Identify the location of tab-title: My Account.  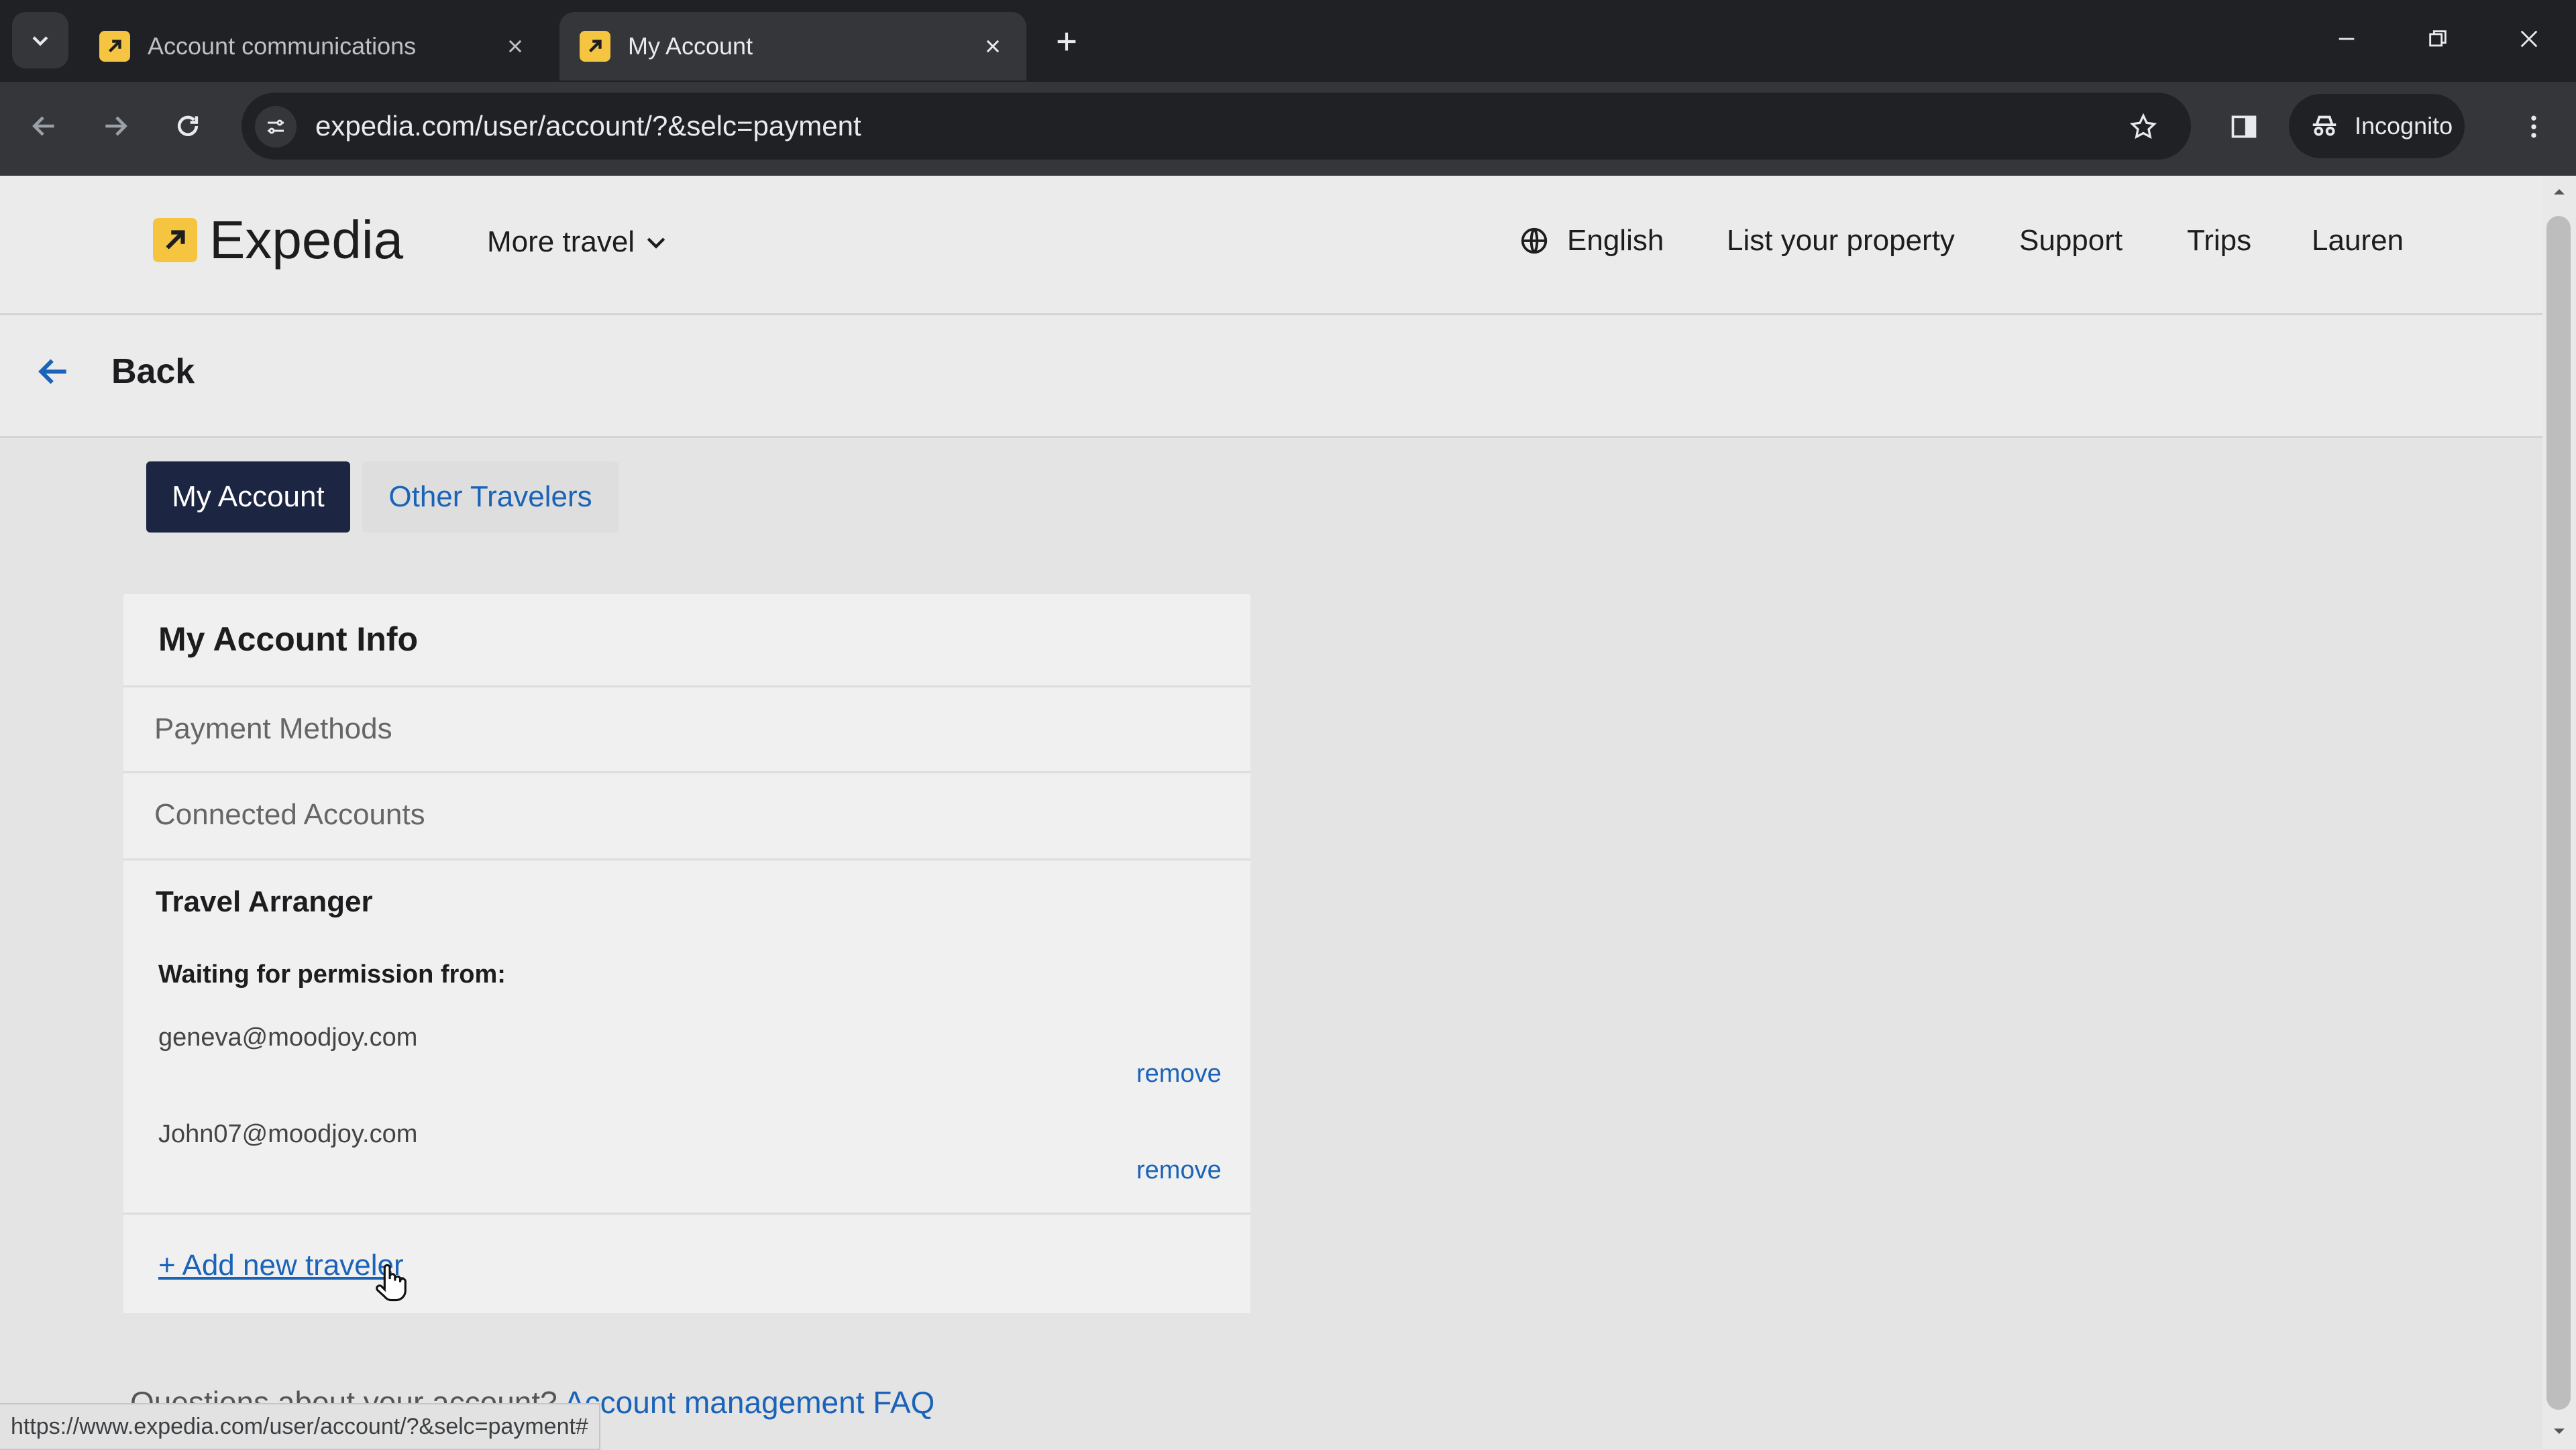
(690, 46).